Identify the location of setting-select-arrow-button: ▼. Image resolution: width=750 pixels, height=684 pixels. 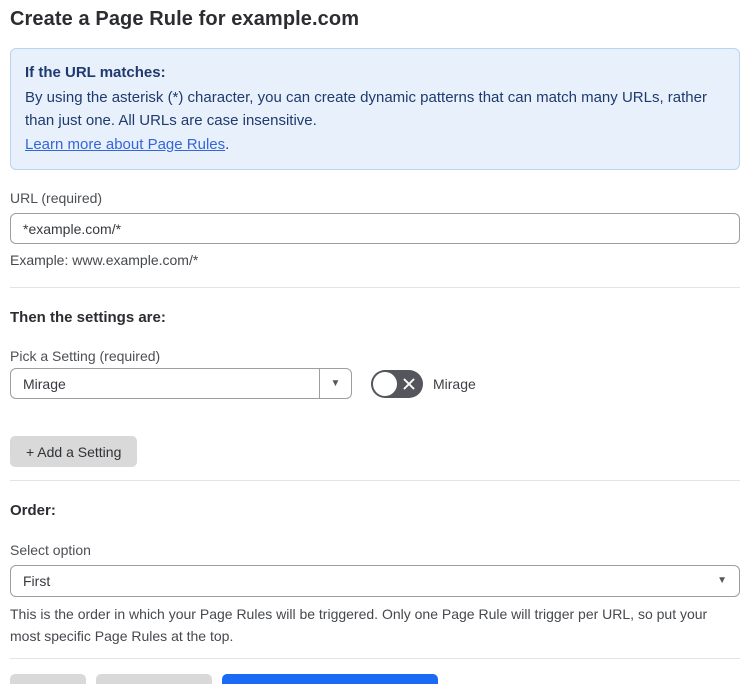
(335, 383).